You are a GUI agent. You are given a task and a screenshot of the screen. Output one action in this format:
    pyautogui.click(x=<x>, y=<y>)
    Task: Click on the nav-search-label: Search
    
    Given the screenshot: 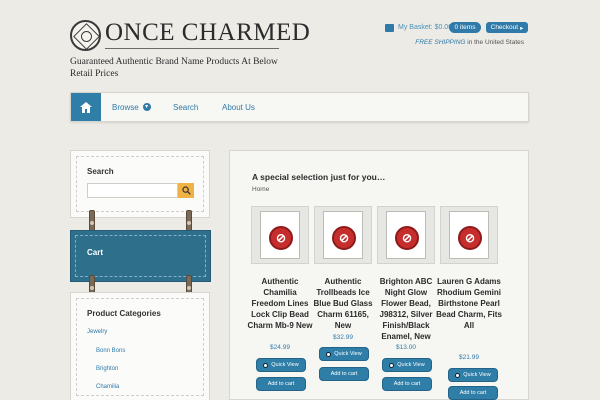 What is the action you would take?
    pyautogui.click(x=186, y=107)
    